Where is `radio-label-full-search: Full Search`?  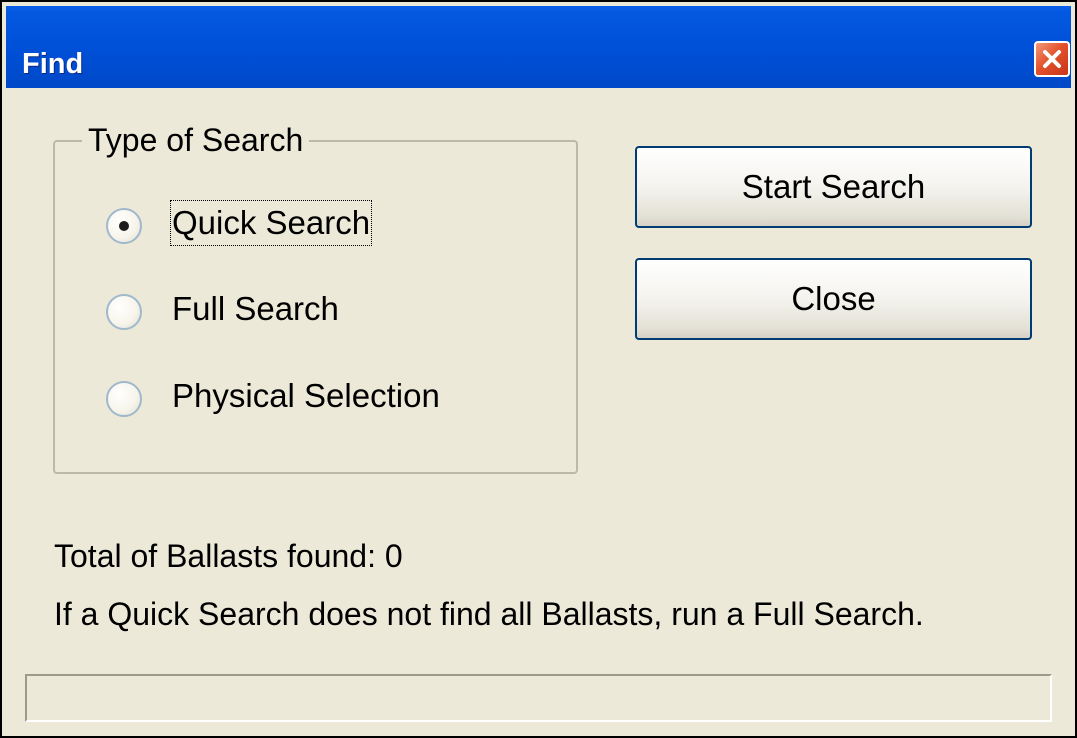 radio-label-full-search: Full Search is located at coordinates (255, 309).